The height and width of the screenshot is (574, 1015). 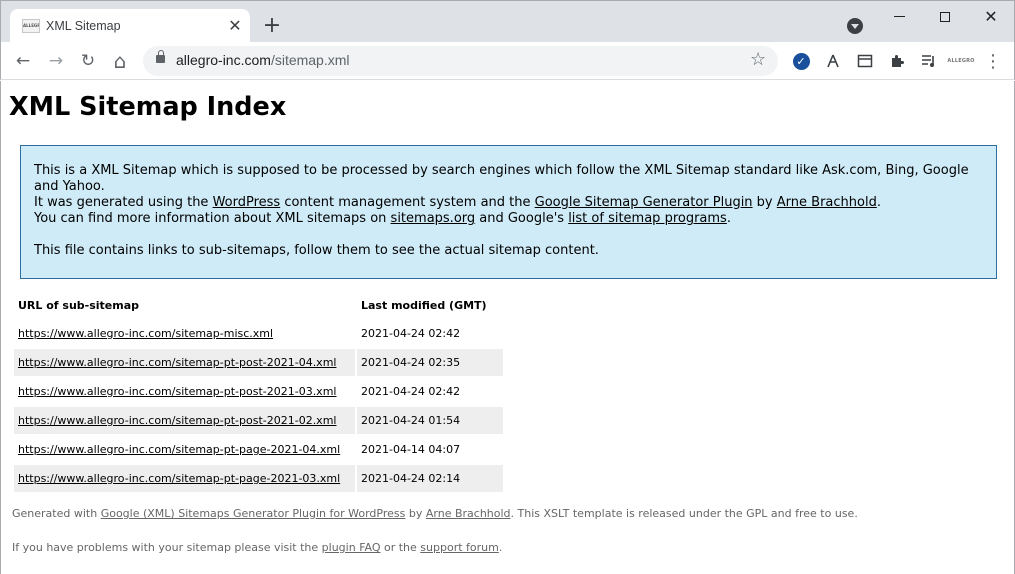 What do you see at coordinates (400, 547) in the screenshot?
I see `footer-text: or the` at bounding box center [400, 547].